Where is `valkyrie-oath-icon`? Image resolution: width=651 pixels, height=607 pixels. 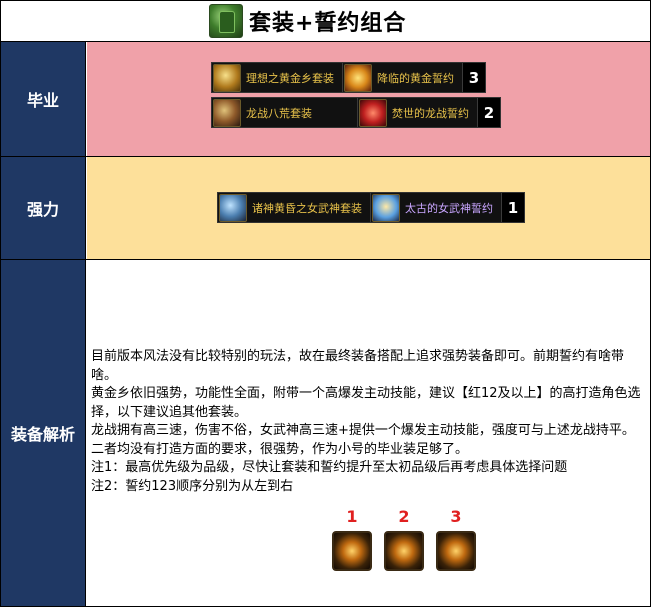 valkyrie-oath-icon is located at coordinates (386, 207).